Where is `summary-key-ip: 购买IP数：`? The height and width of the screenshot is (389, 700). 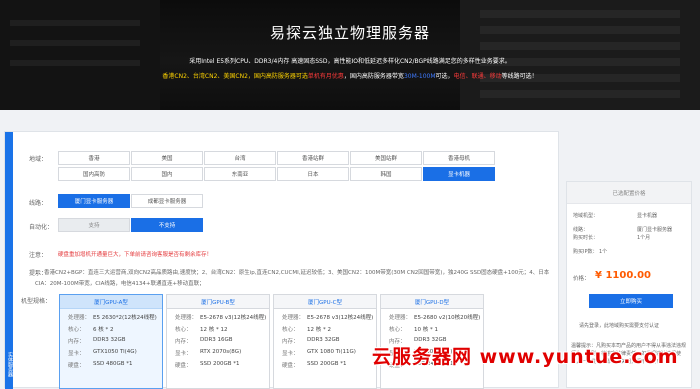
summary-key-ip: 购买IP数： is located at coordinates (585, 252).